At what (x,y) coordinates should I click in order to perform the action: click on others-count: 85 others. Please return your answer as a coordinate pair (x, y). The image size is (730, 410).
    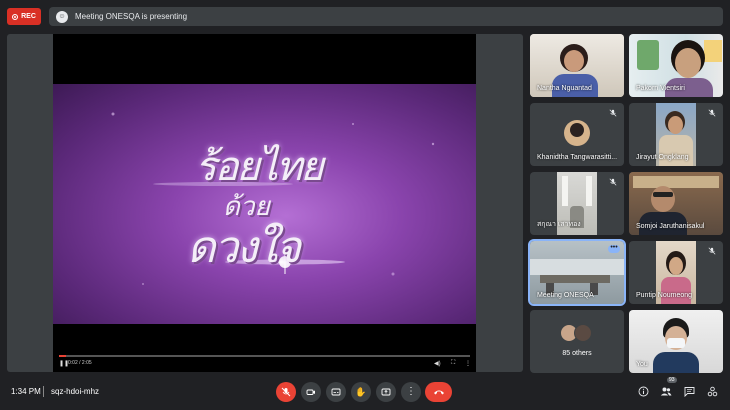
    Looking at the image, I should click on (577, 353).